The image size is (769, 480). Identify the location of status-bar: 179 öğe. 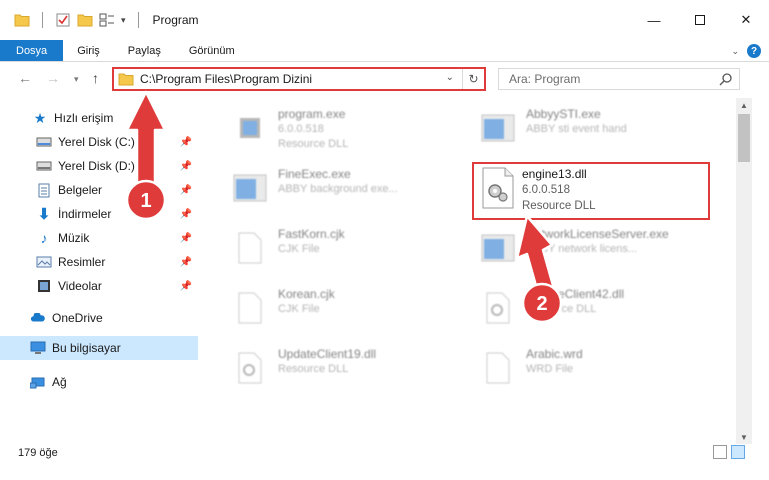
(384, 453).